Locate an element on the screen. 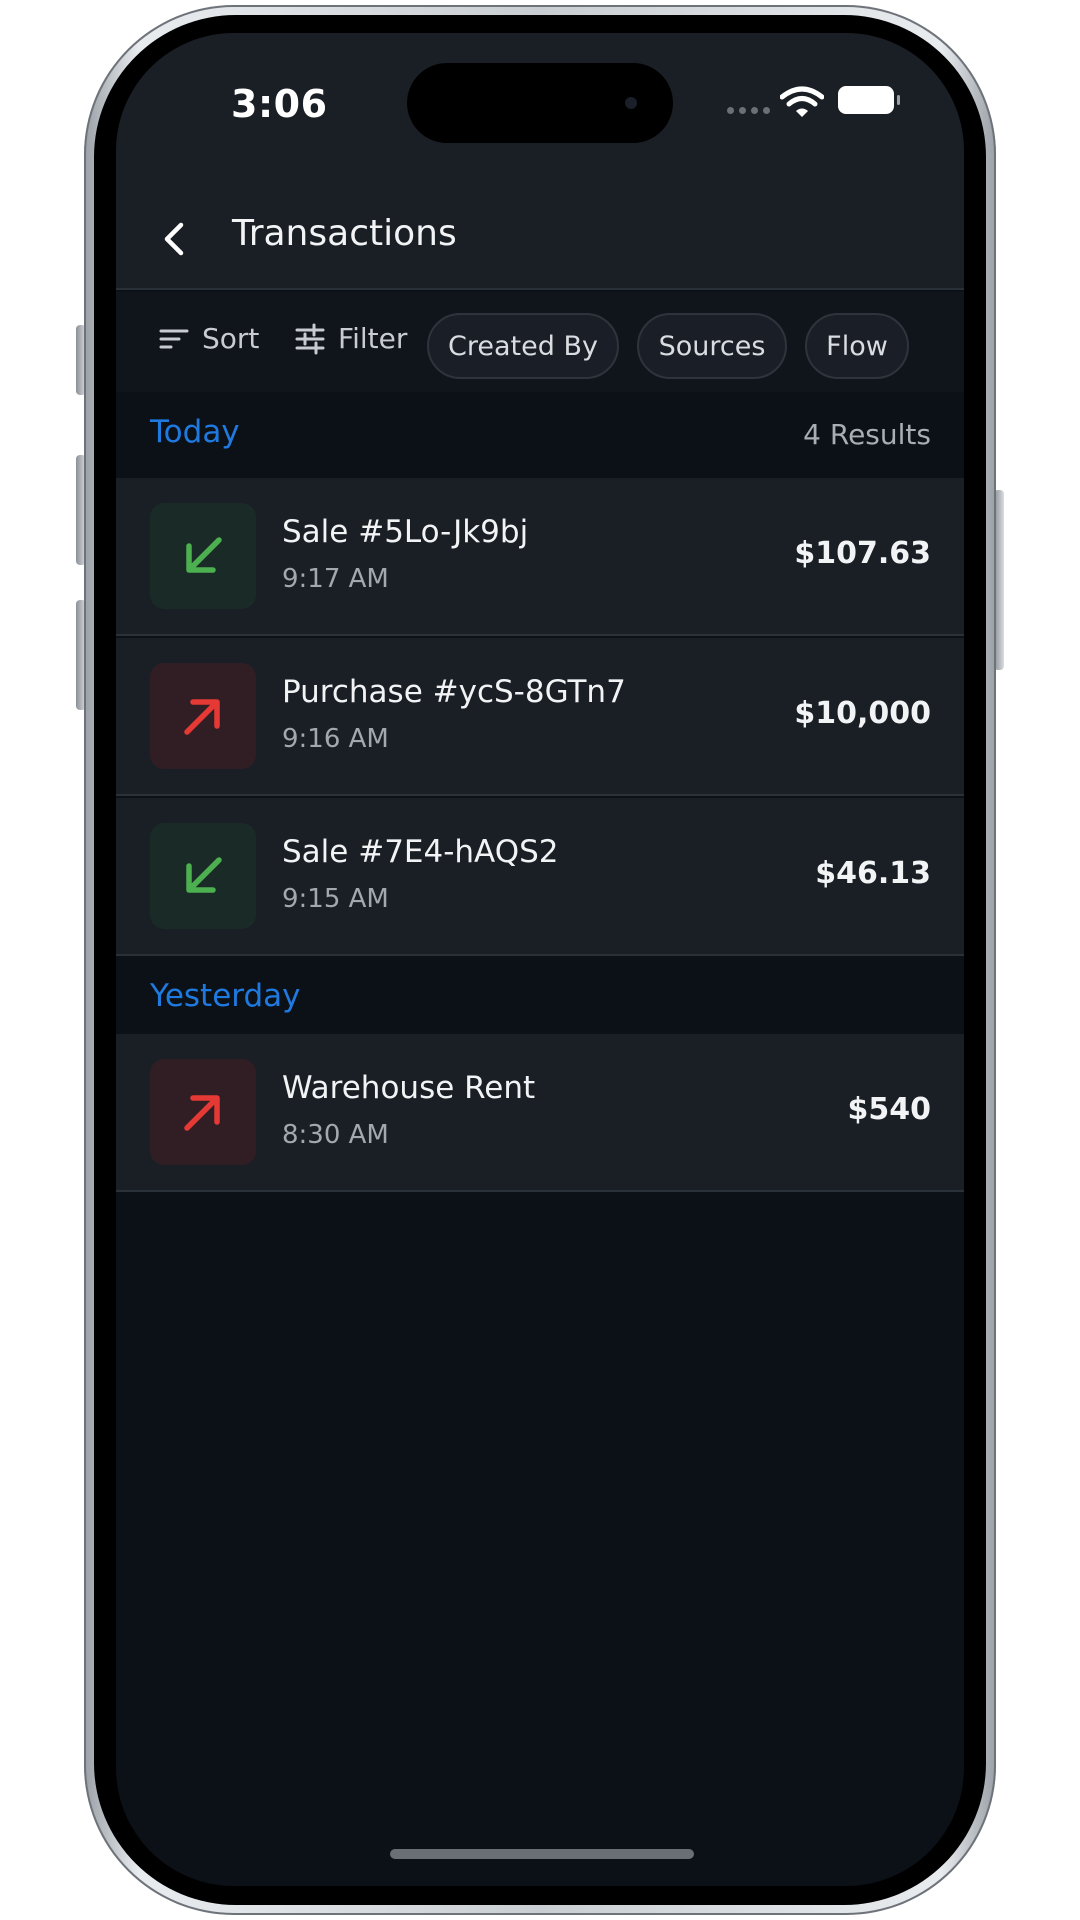  filter-button: Filter is located at coordinates (350, 338).